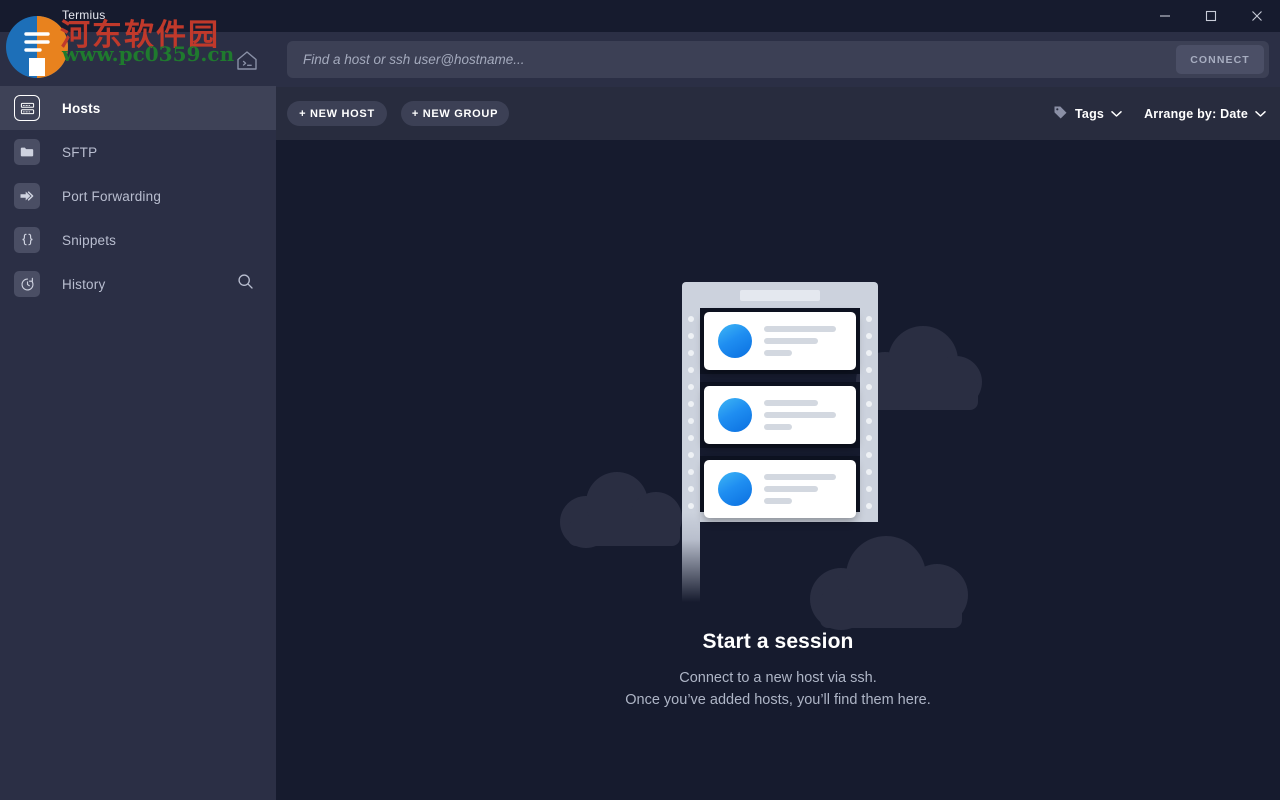  What do you see at coordinates (1220, 59) in the screenshot?
I see `connect-button: CONNECT` at bounding box center [1220, 59].